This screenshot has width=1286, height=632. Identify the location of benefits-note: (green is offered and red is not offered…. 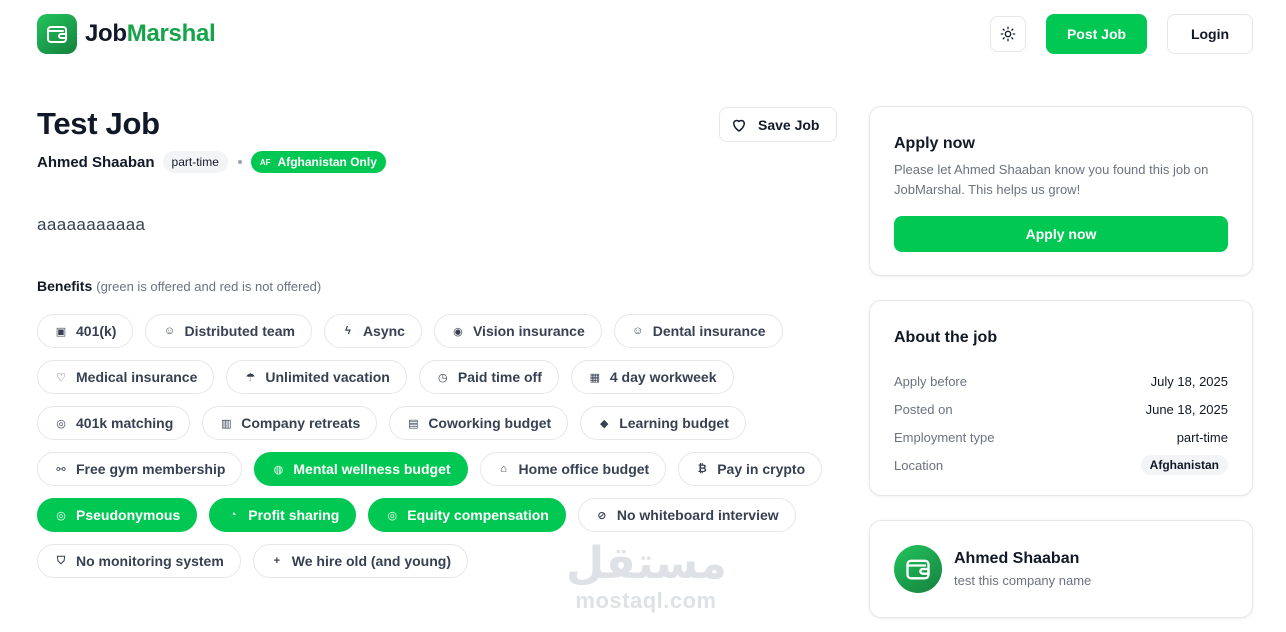
(209, 286).